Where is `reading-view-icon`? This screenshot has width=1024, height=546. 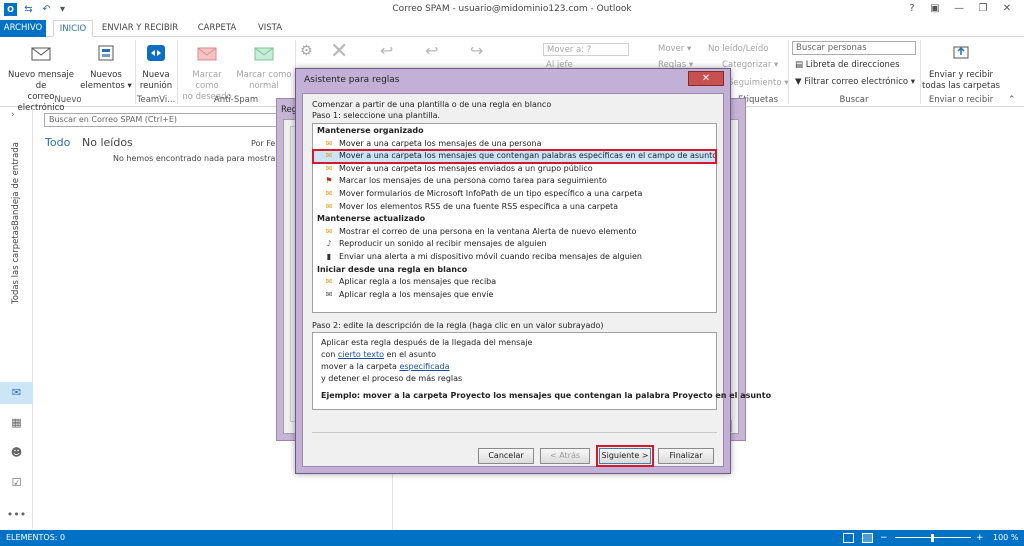 reading-view-icon is located at coordinates (867, 538).